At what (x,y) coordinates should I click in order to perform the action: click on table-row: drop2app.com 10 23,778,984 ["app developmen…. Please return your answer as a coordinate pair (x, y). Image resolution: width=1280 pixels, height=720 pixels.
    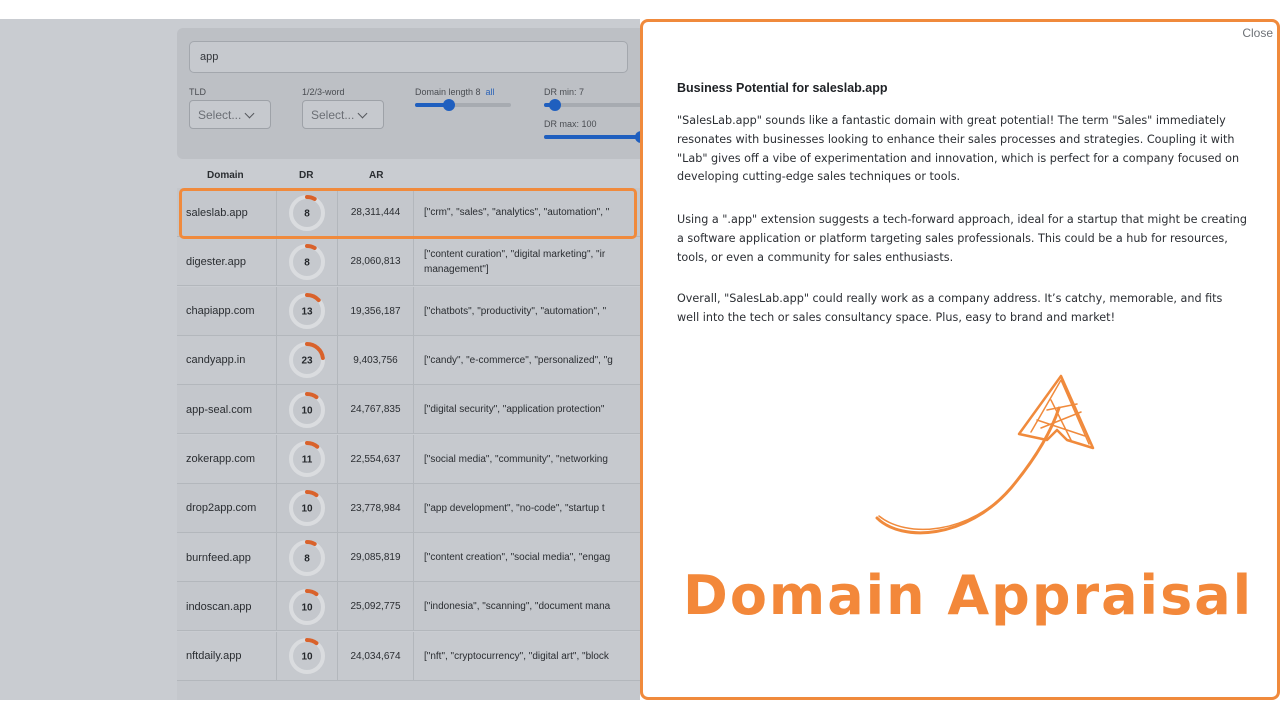
    Looking at the image, I should click on (408, 508).